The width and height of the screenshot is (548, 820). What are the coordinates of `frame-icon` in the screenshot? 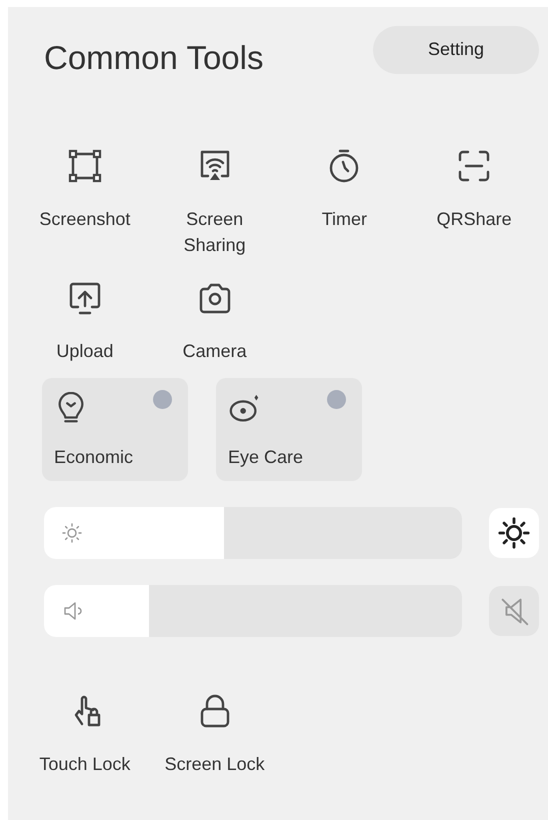 It's located at (84, 166).